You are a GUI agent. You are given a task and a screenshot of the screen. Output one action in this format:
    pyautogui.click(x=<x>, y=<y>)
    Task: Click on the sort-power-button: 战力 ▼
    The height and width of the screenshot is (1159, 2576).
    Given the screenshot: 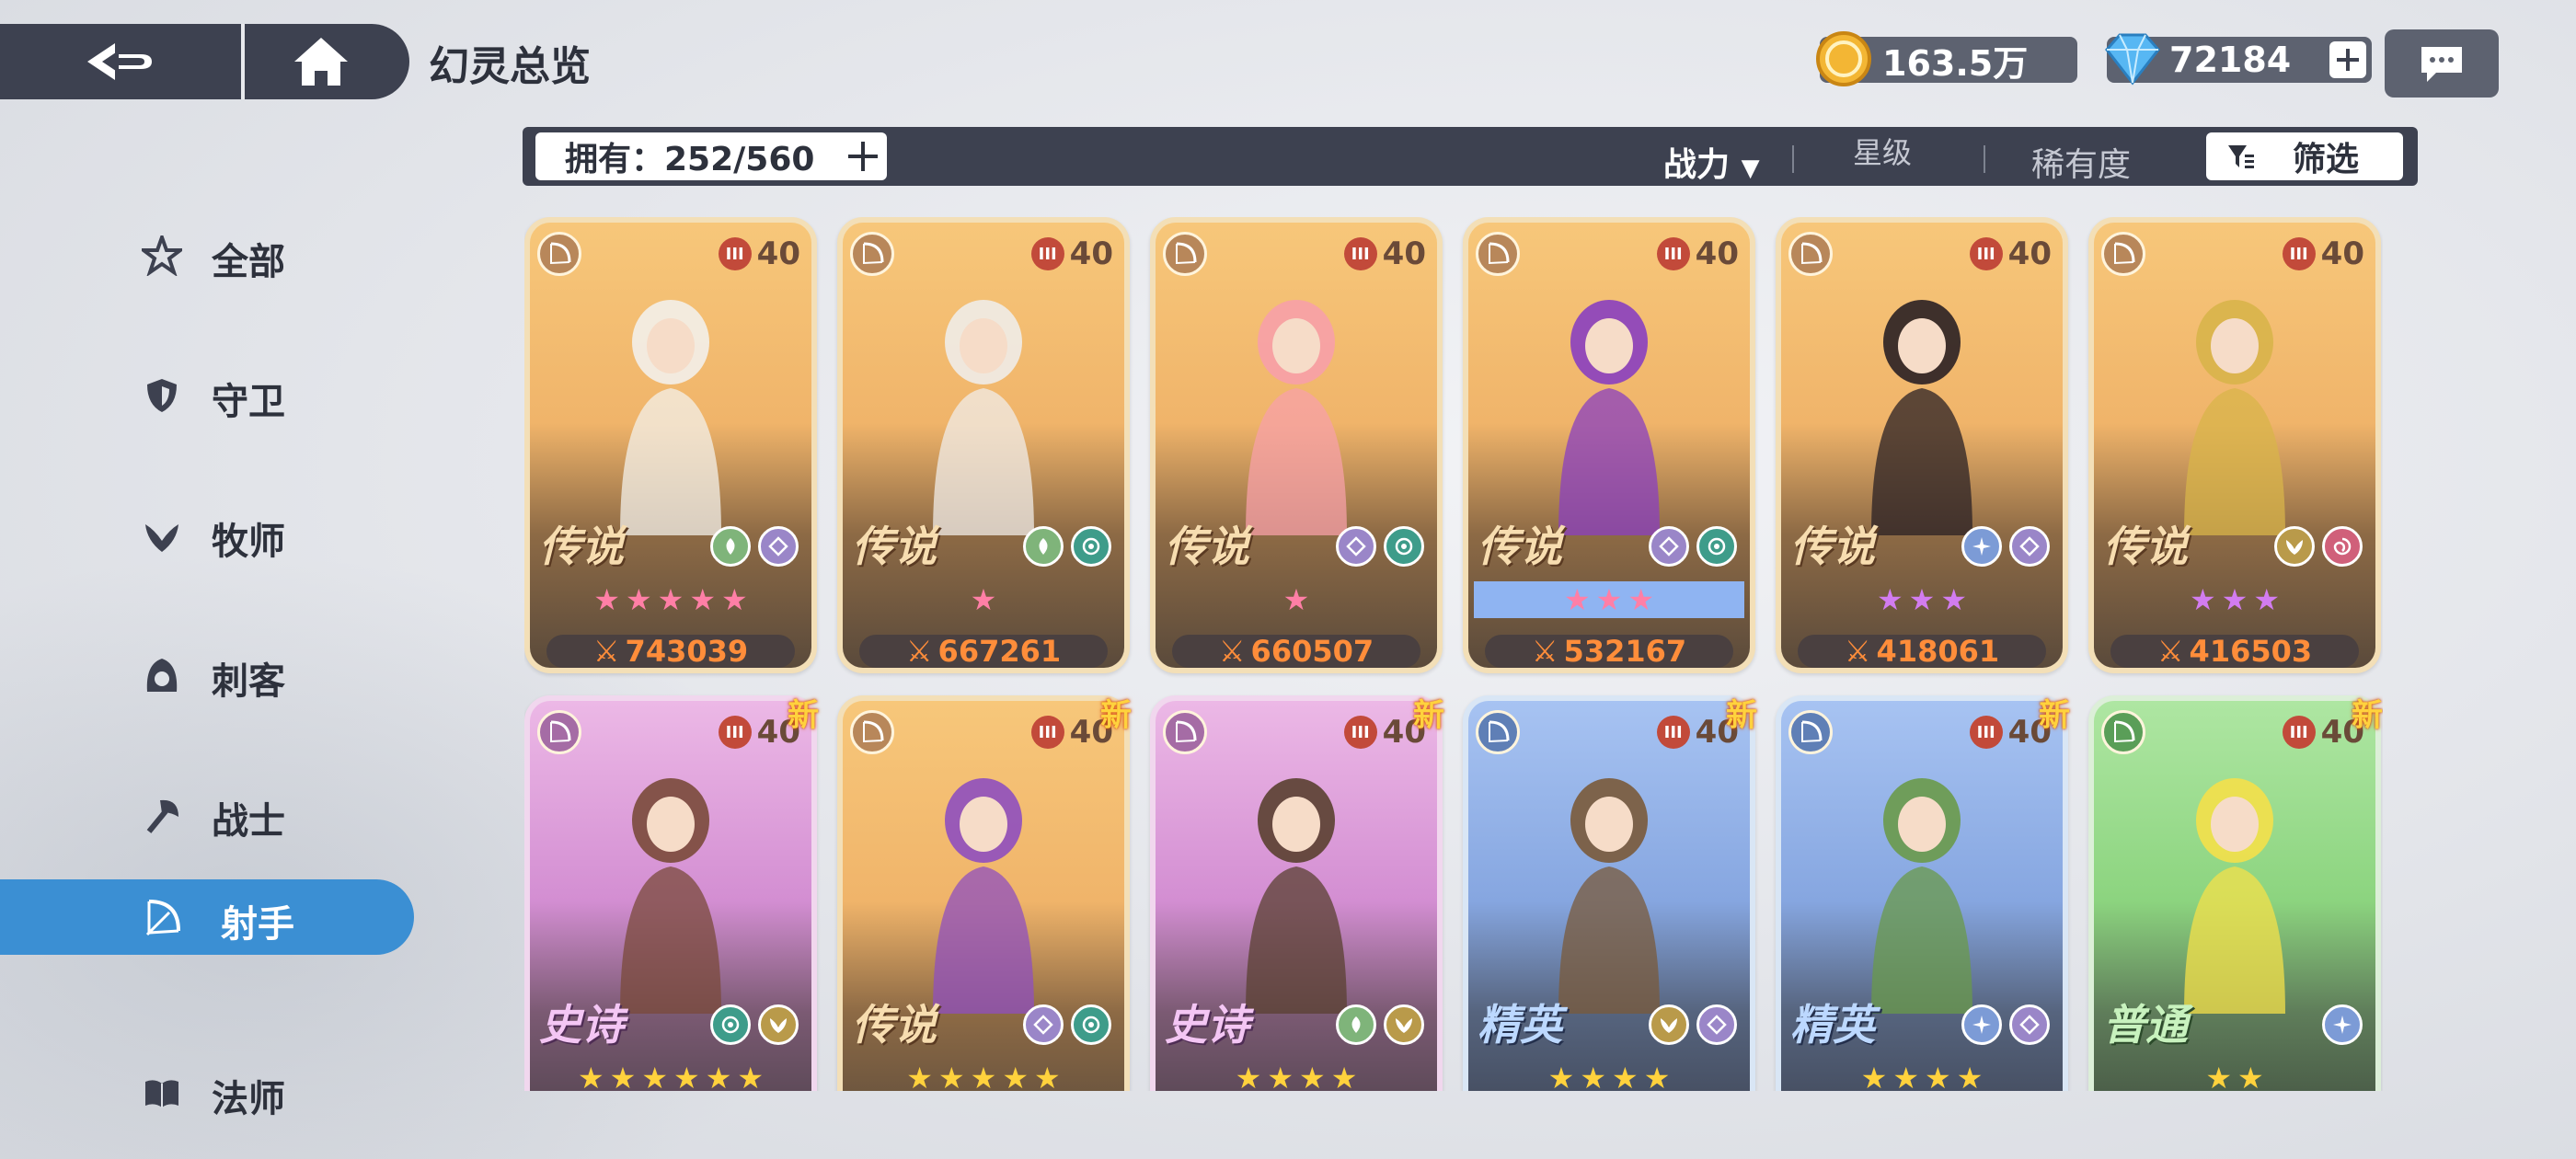 What is the action you would take?
    pyautogui.click(x=1711, y=162)
    